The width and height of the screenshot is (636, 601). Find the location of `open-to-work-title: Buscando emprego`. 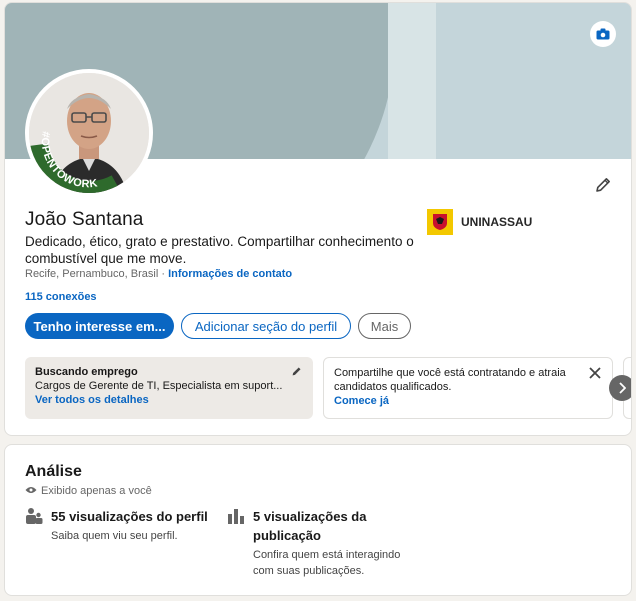

open-to-work-title: Buscando emprego is located at coordinates (86, 372).